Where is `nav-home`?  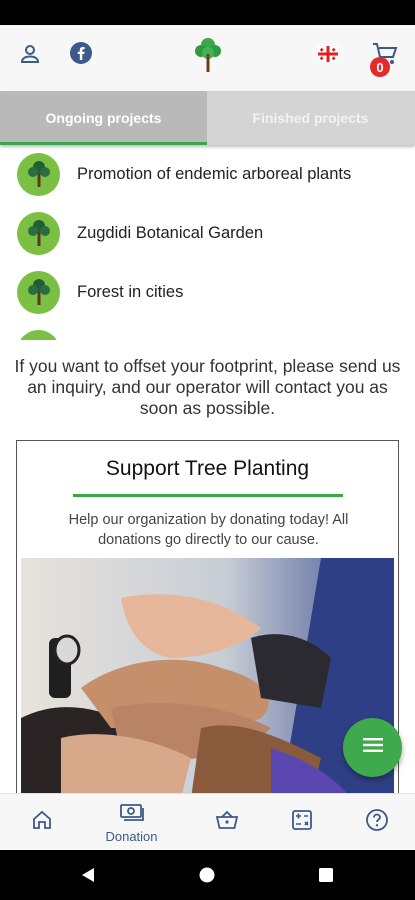 nav-home is located at coordinates (41, 822).